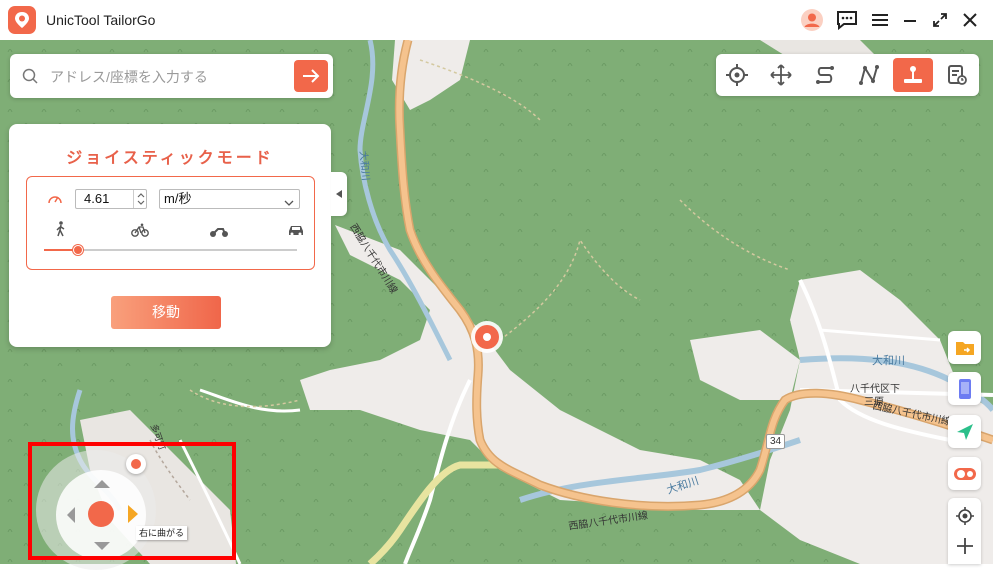 This screenshot has height=570, width=993. Describe the element at coordinates (170, 250) in the screenshot. I see `speed-slider` at that location.